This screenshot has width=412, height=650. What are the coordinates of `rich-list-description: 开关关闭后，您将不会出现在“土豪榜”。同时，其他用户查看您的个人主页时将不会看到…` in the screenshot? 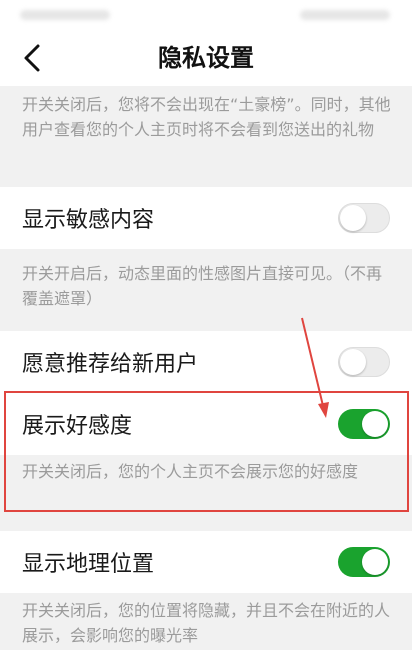 It's located at (206, 117).